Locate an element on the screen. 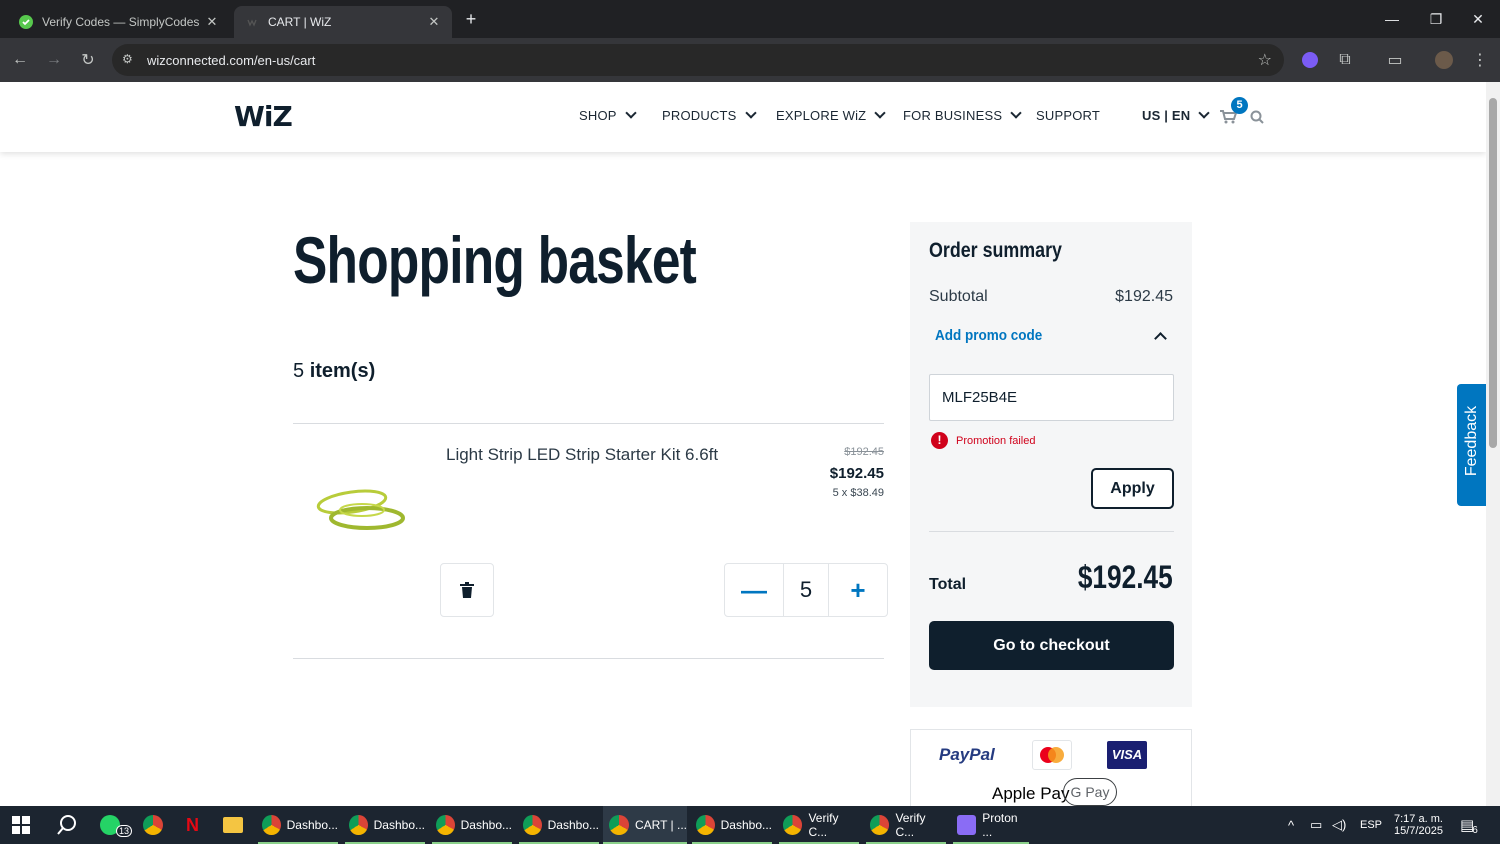  address-bar: ⚙ wizconnected.com/en-us/cart ☆ is located at coordinates (698, 60).